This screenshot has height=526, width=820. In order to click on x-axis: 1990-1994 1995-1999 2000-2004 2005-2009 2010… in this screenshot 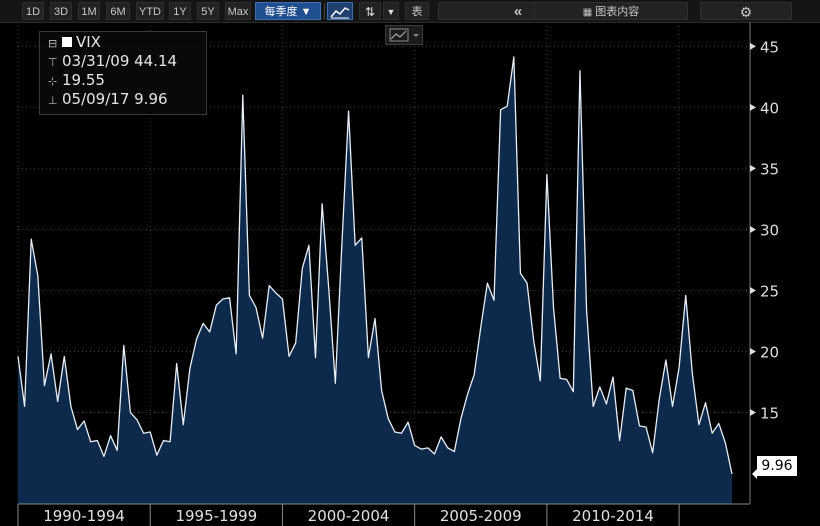, I will do `click(383, 514)`.